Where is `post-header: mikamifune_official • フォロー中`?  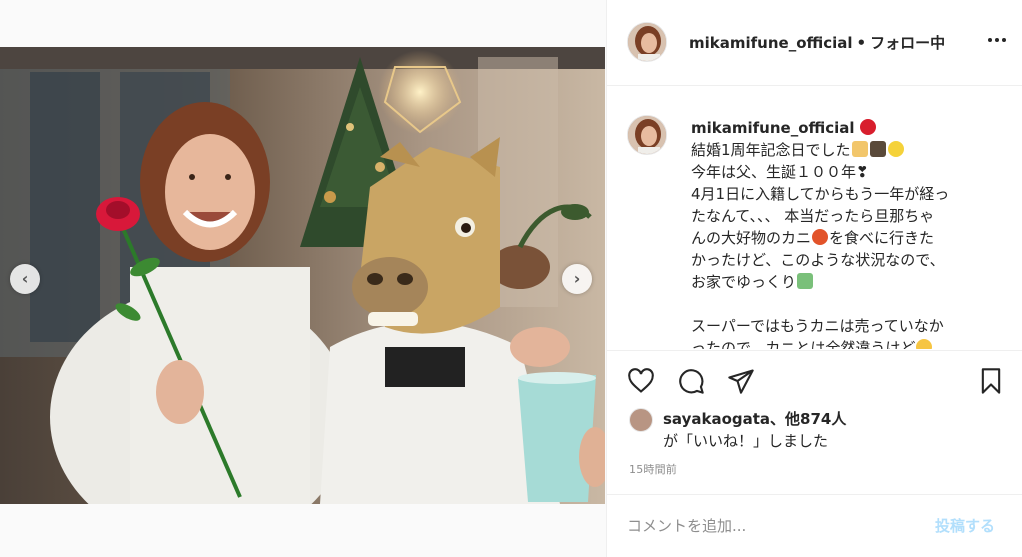 post-header: mikamifune_official • フォロー中 is located at coordinates (814, 43).